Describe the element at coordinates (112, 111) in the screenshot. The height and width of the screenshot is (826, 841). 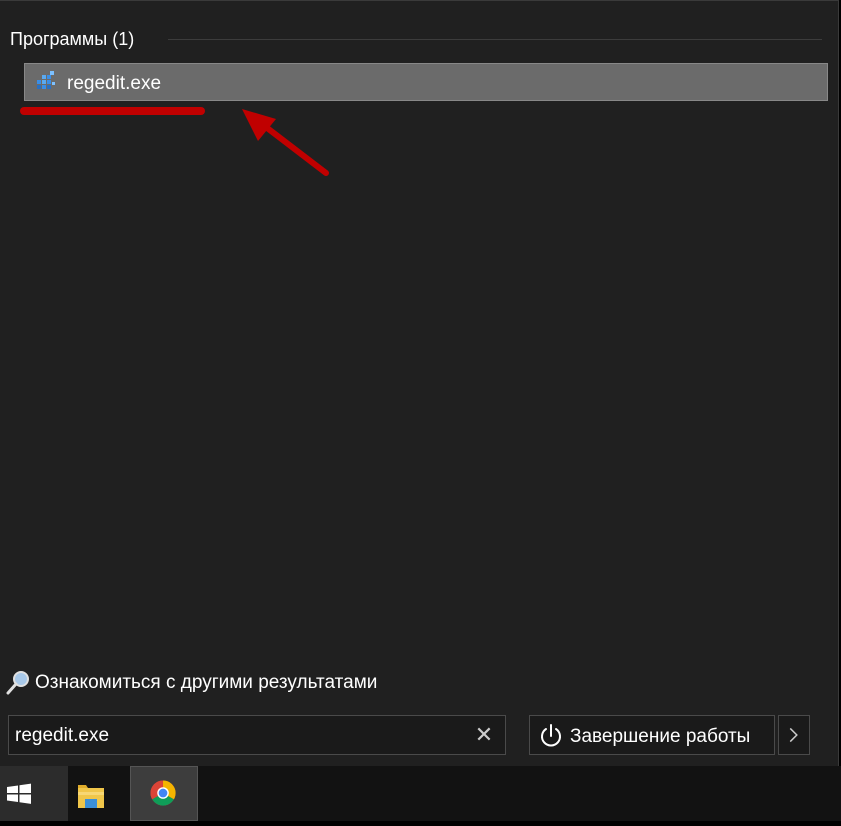
I see `annotation-underline-result` at that location.